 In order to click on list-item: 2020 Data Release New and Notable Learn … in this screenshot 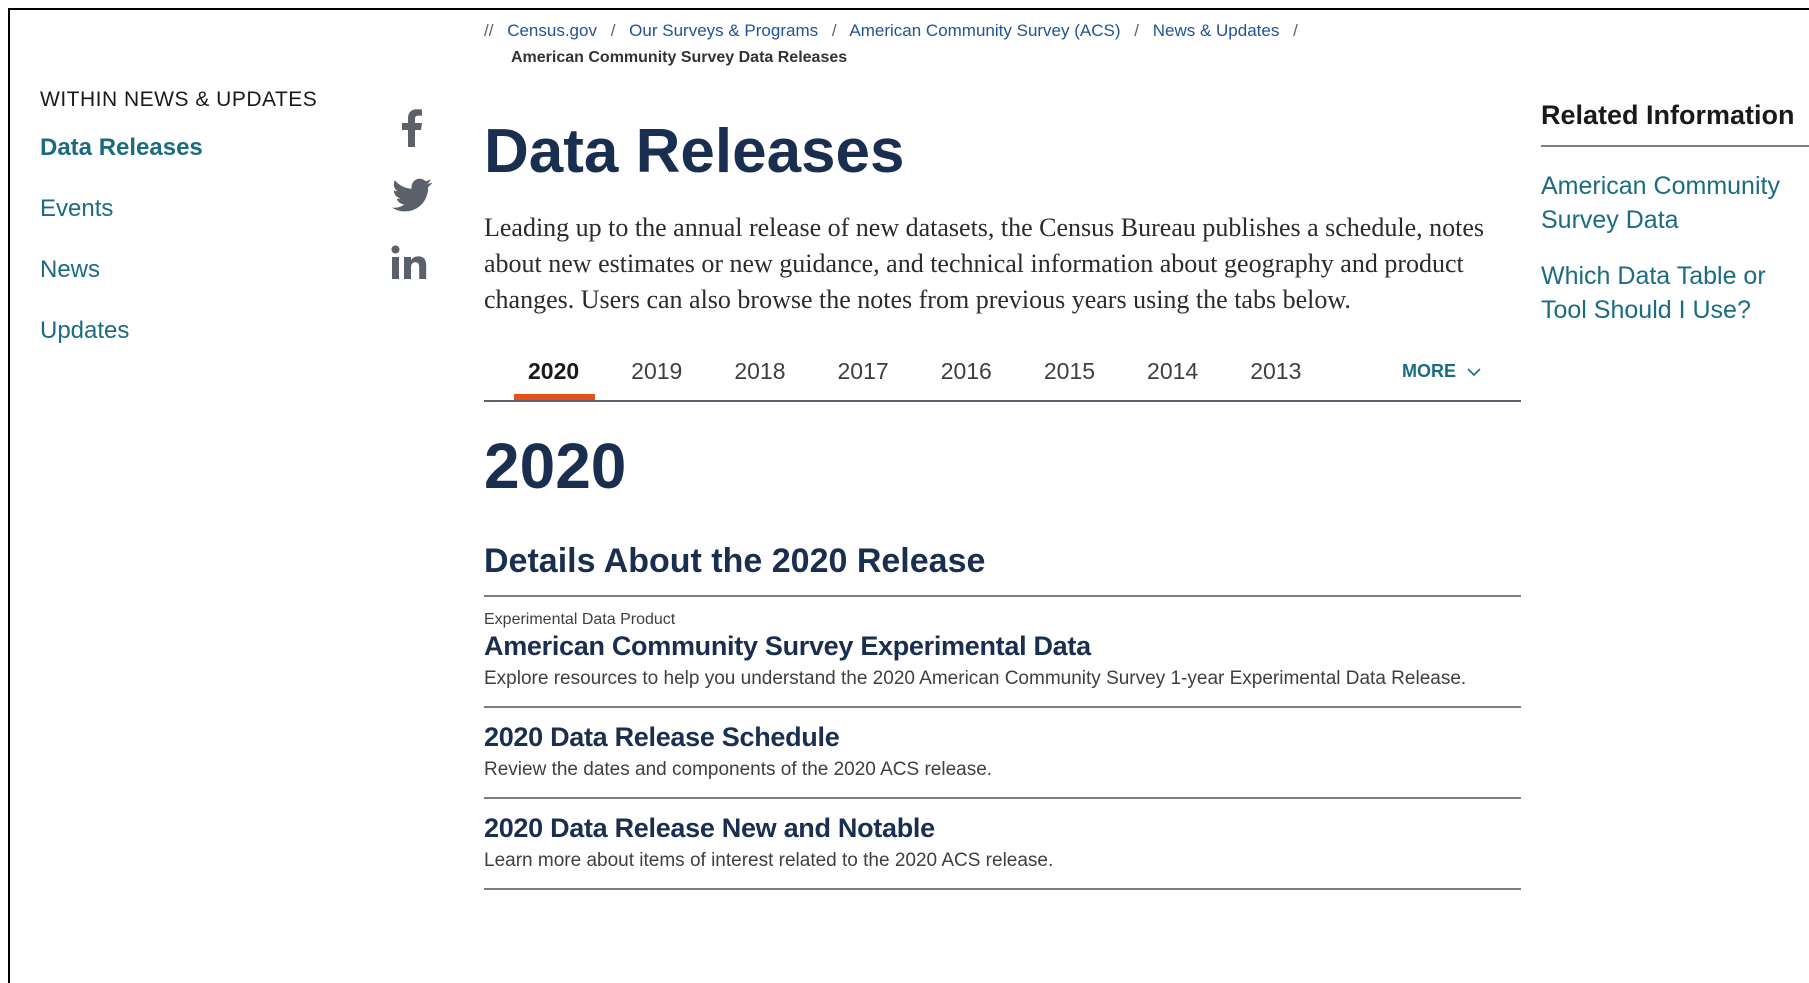, I will do `click(1002, 844)`.